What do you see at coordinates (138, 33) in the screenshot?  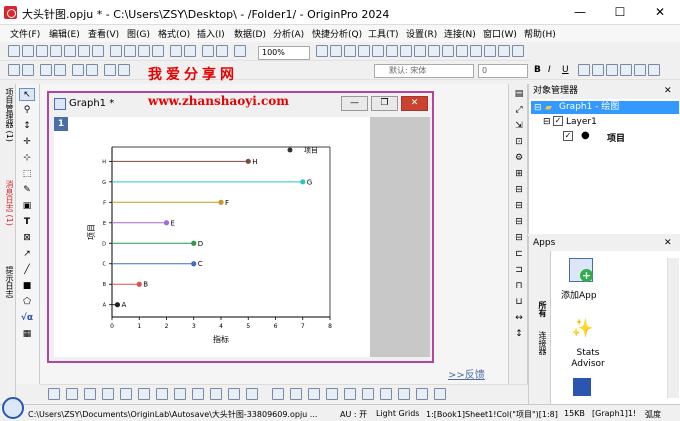 I see `menu-graph: 图(G)` at bounding box center [138, 33].